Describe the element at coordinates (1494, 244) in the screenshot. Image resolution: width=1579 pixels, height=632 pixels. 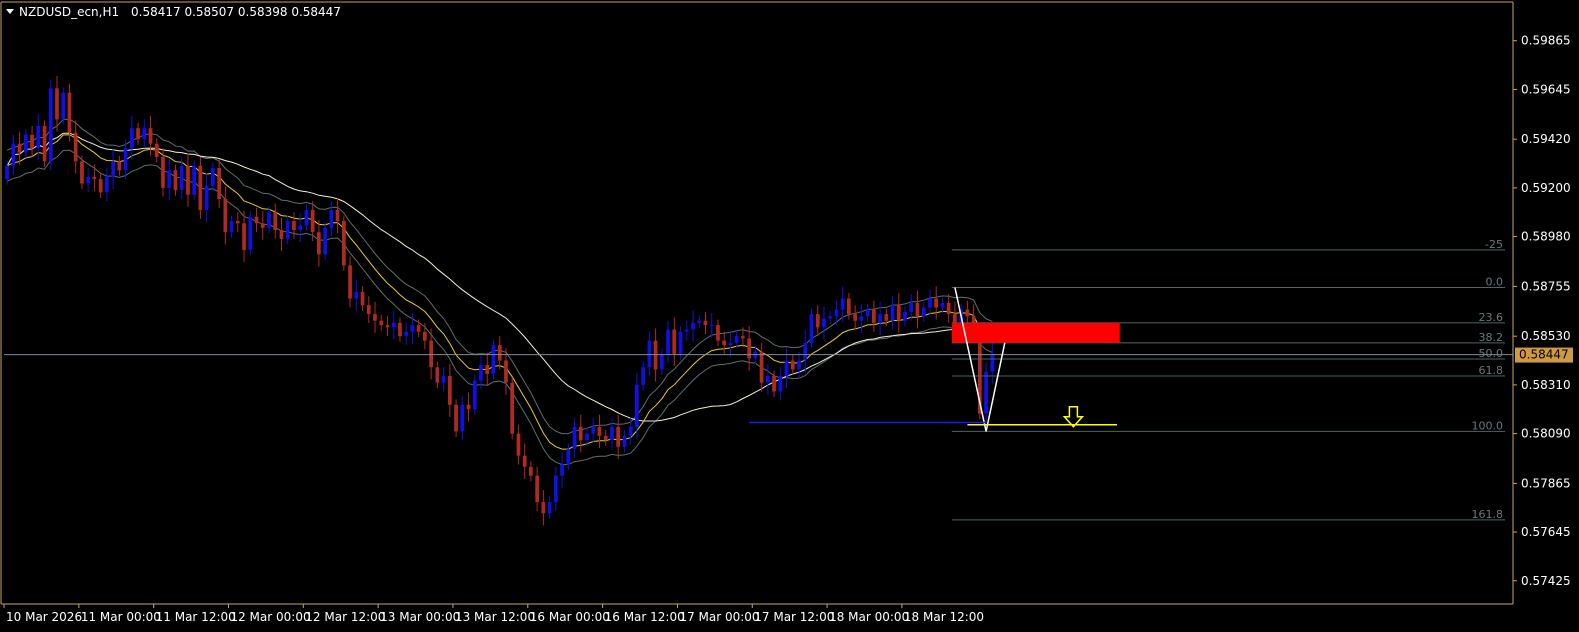
I see `fib-level-label: -25` at that location.